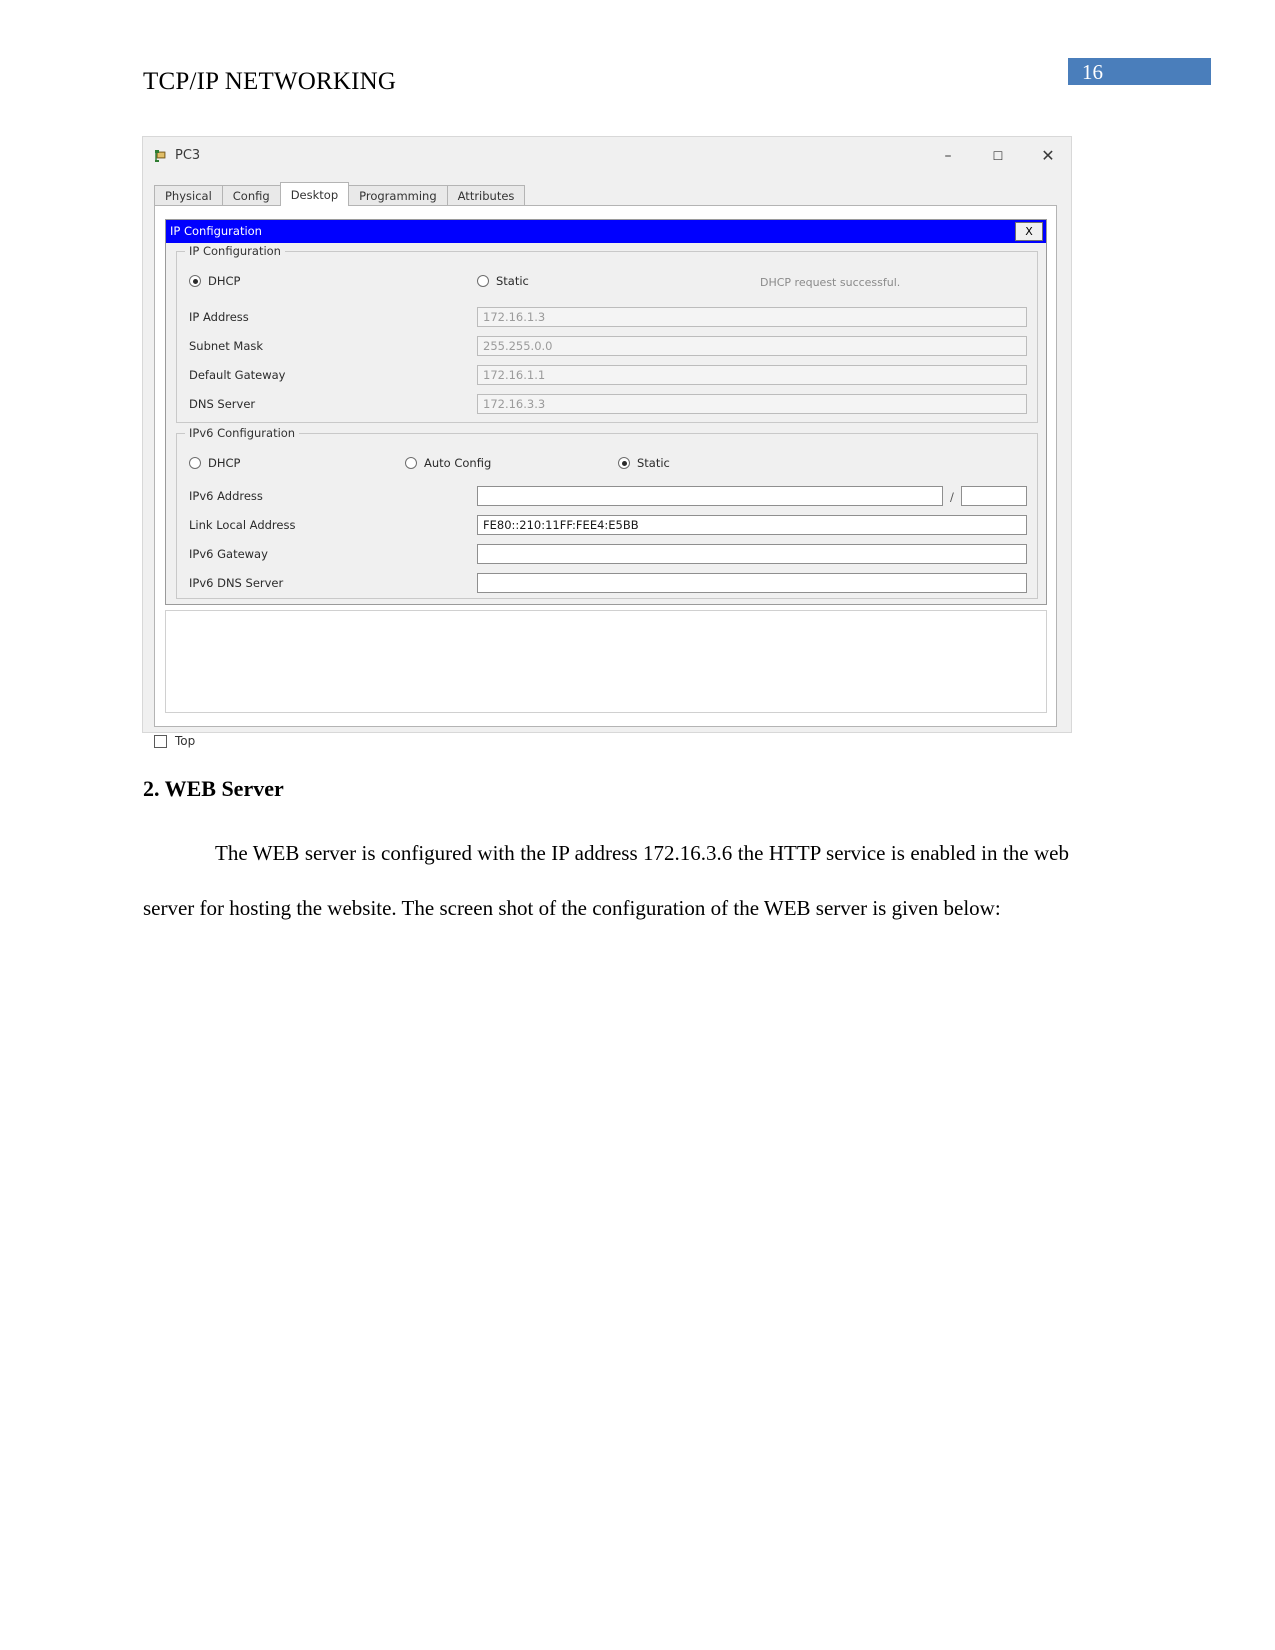  What do you see at coordinates (188, 195) in the screenshot?
I see `tab-physical: Physical` at bounding box center [188, 195].